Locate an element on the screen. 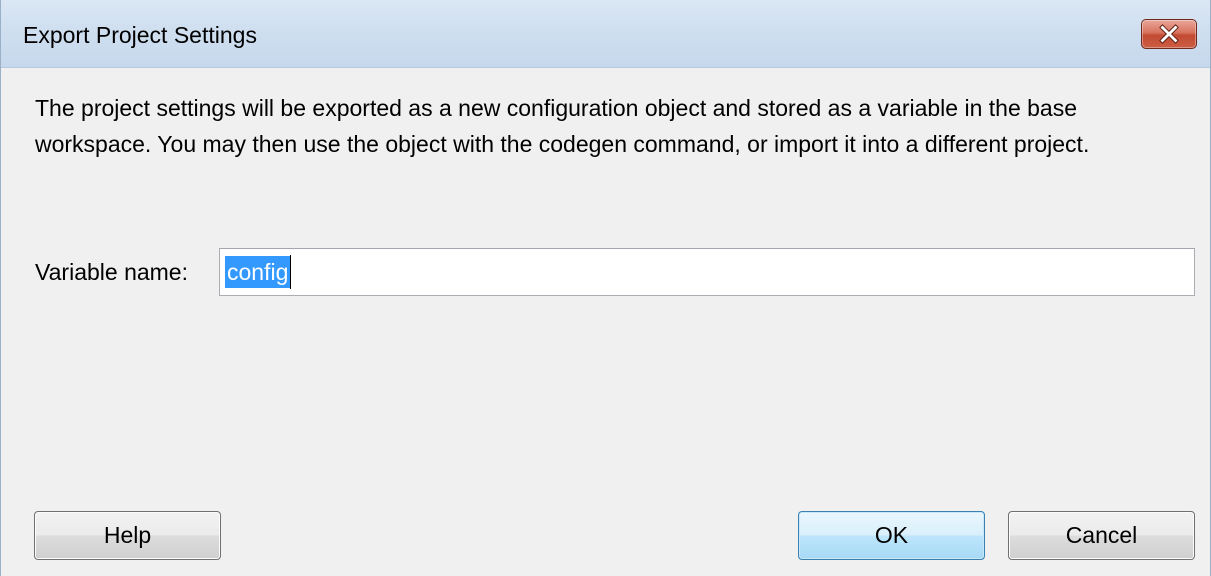 The height and width of the screenshot is (576, 1211). dialog-title: Export Project Settings is located at coordinates (140, 35).